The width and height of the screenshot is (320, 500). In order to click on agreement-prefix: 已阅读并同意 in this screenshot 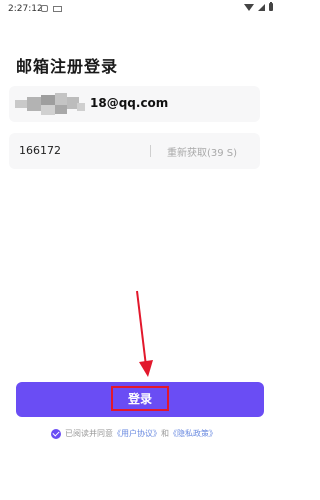, I will do `click(89, 433)`.